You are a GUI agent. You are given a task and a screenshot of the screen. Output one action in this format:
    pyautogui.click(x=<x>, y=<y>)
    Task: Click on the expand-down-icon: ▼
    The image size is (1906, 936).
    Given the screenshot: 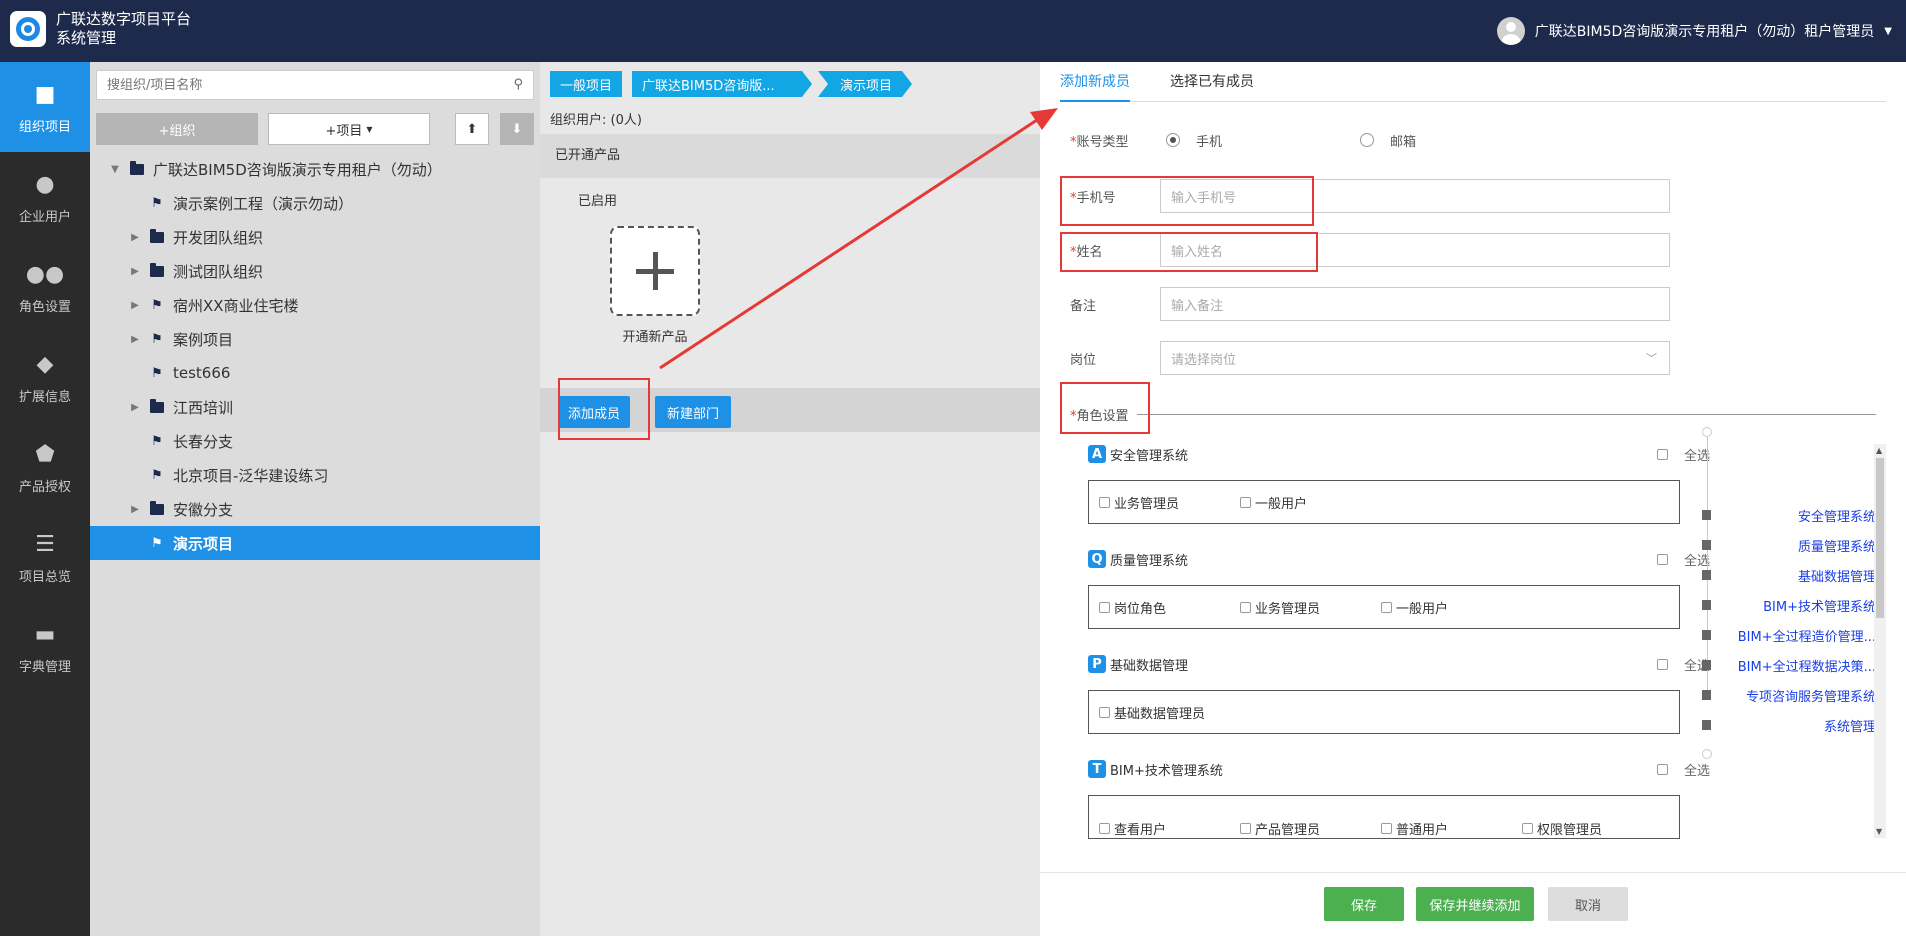 What is the action you would take?
    pyautogui.click(x=115, y=169)
    